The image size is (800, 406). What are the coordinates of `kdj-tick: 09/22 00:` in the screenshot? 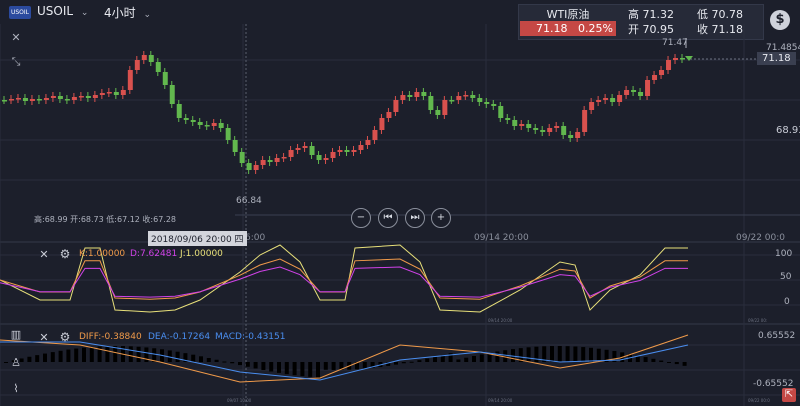 It's located at (758, 320).